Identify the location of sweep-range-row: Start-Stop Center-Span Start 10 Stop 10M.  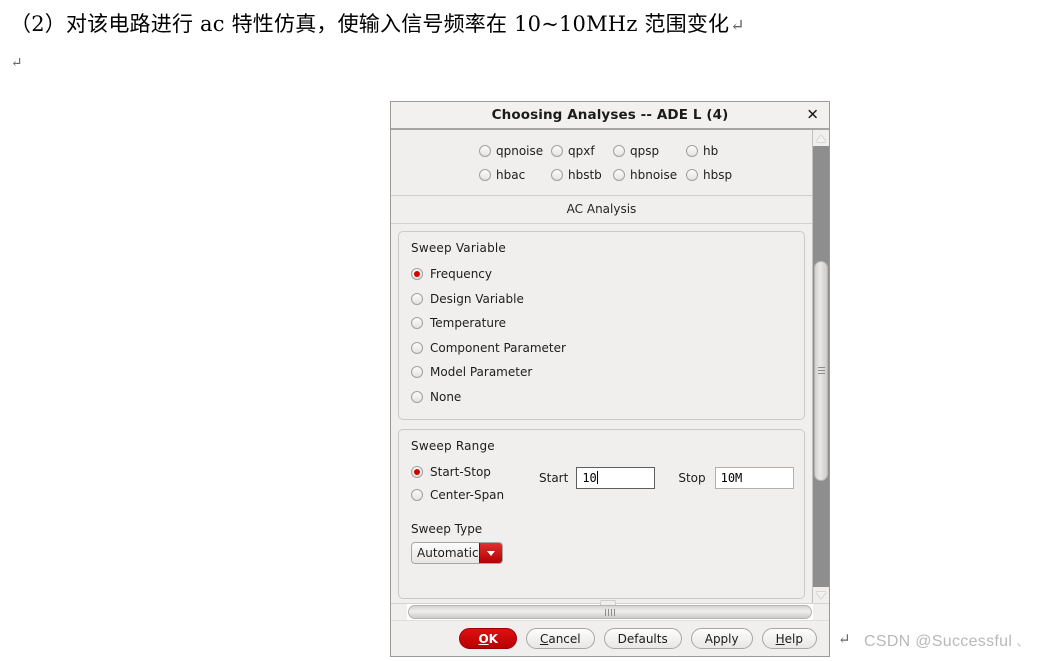
(602, 483).